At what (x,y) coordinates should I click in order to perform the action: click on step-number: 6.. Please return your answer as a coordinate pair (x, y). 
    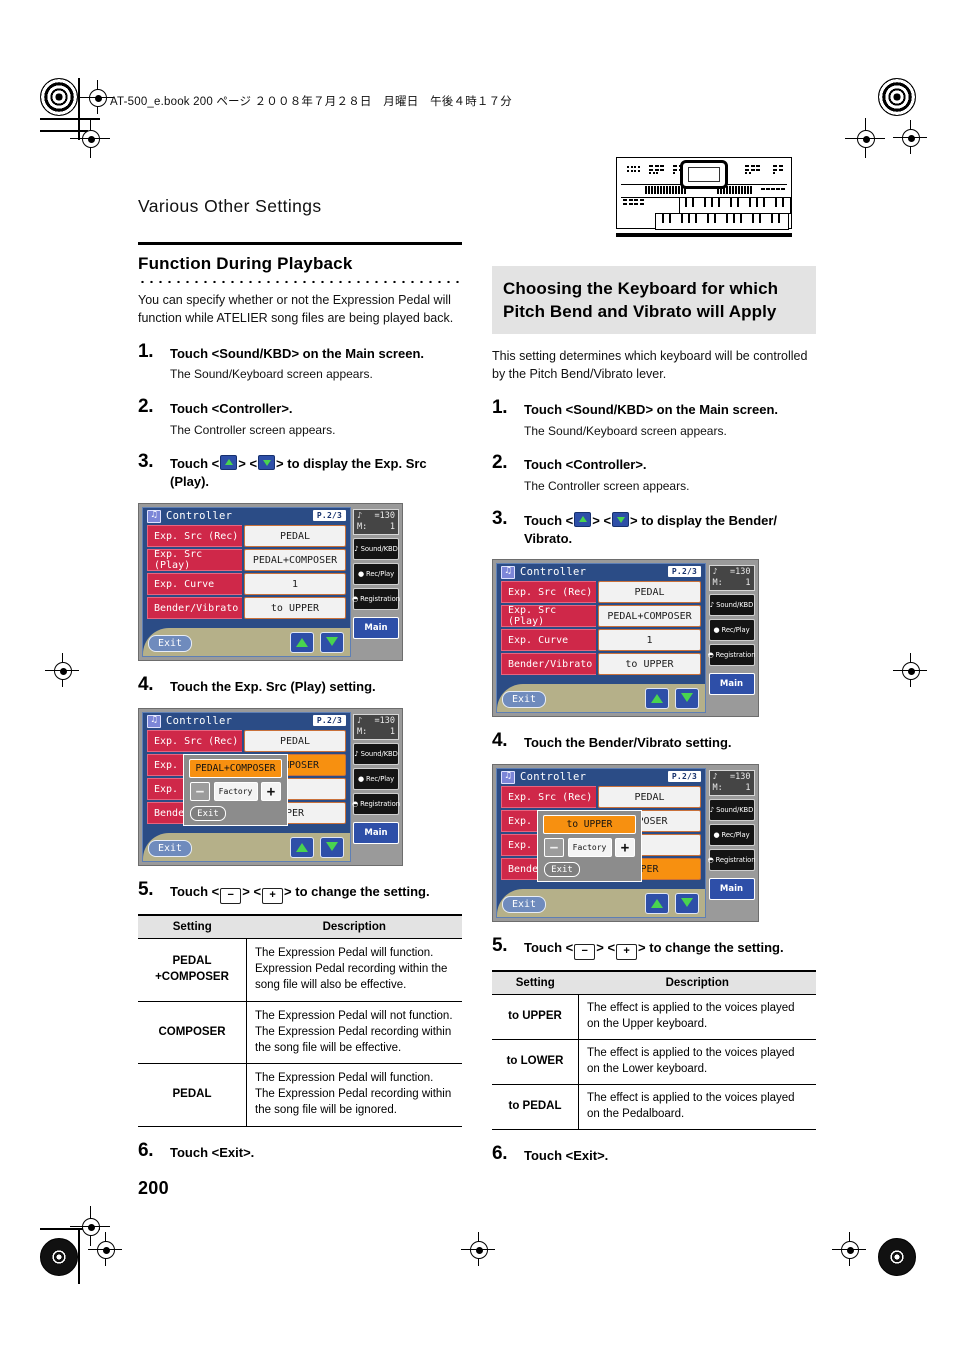
    Looking at the image, I should click on (146, 1151).